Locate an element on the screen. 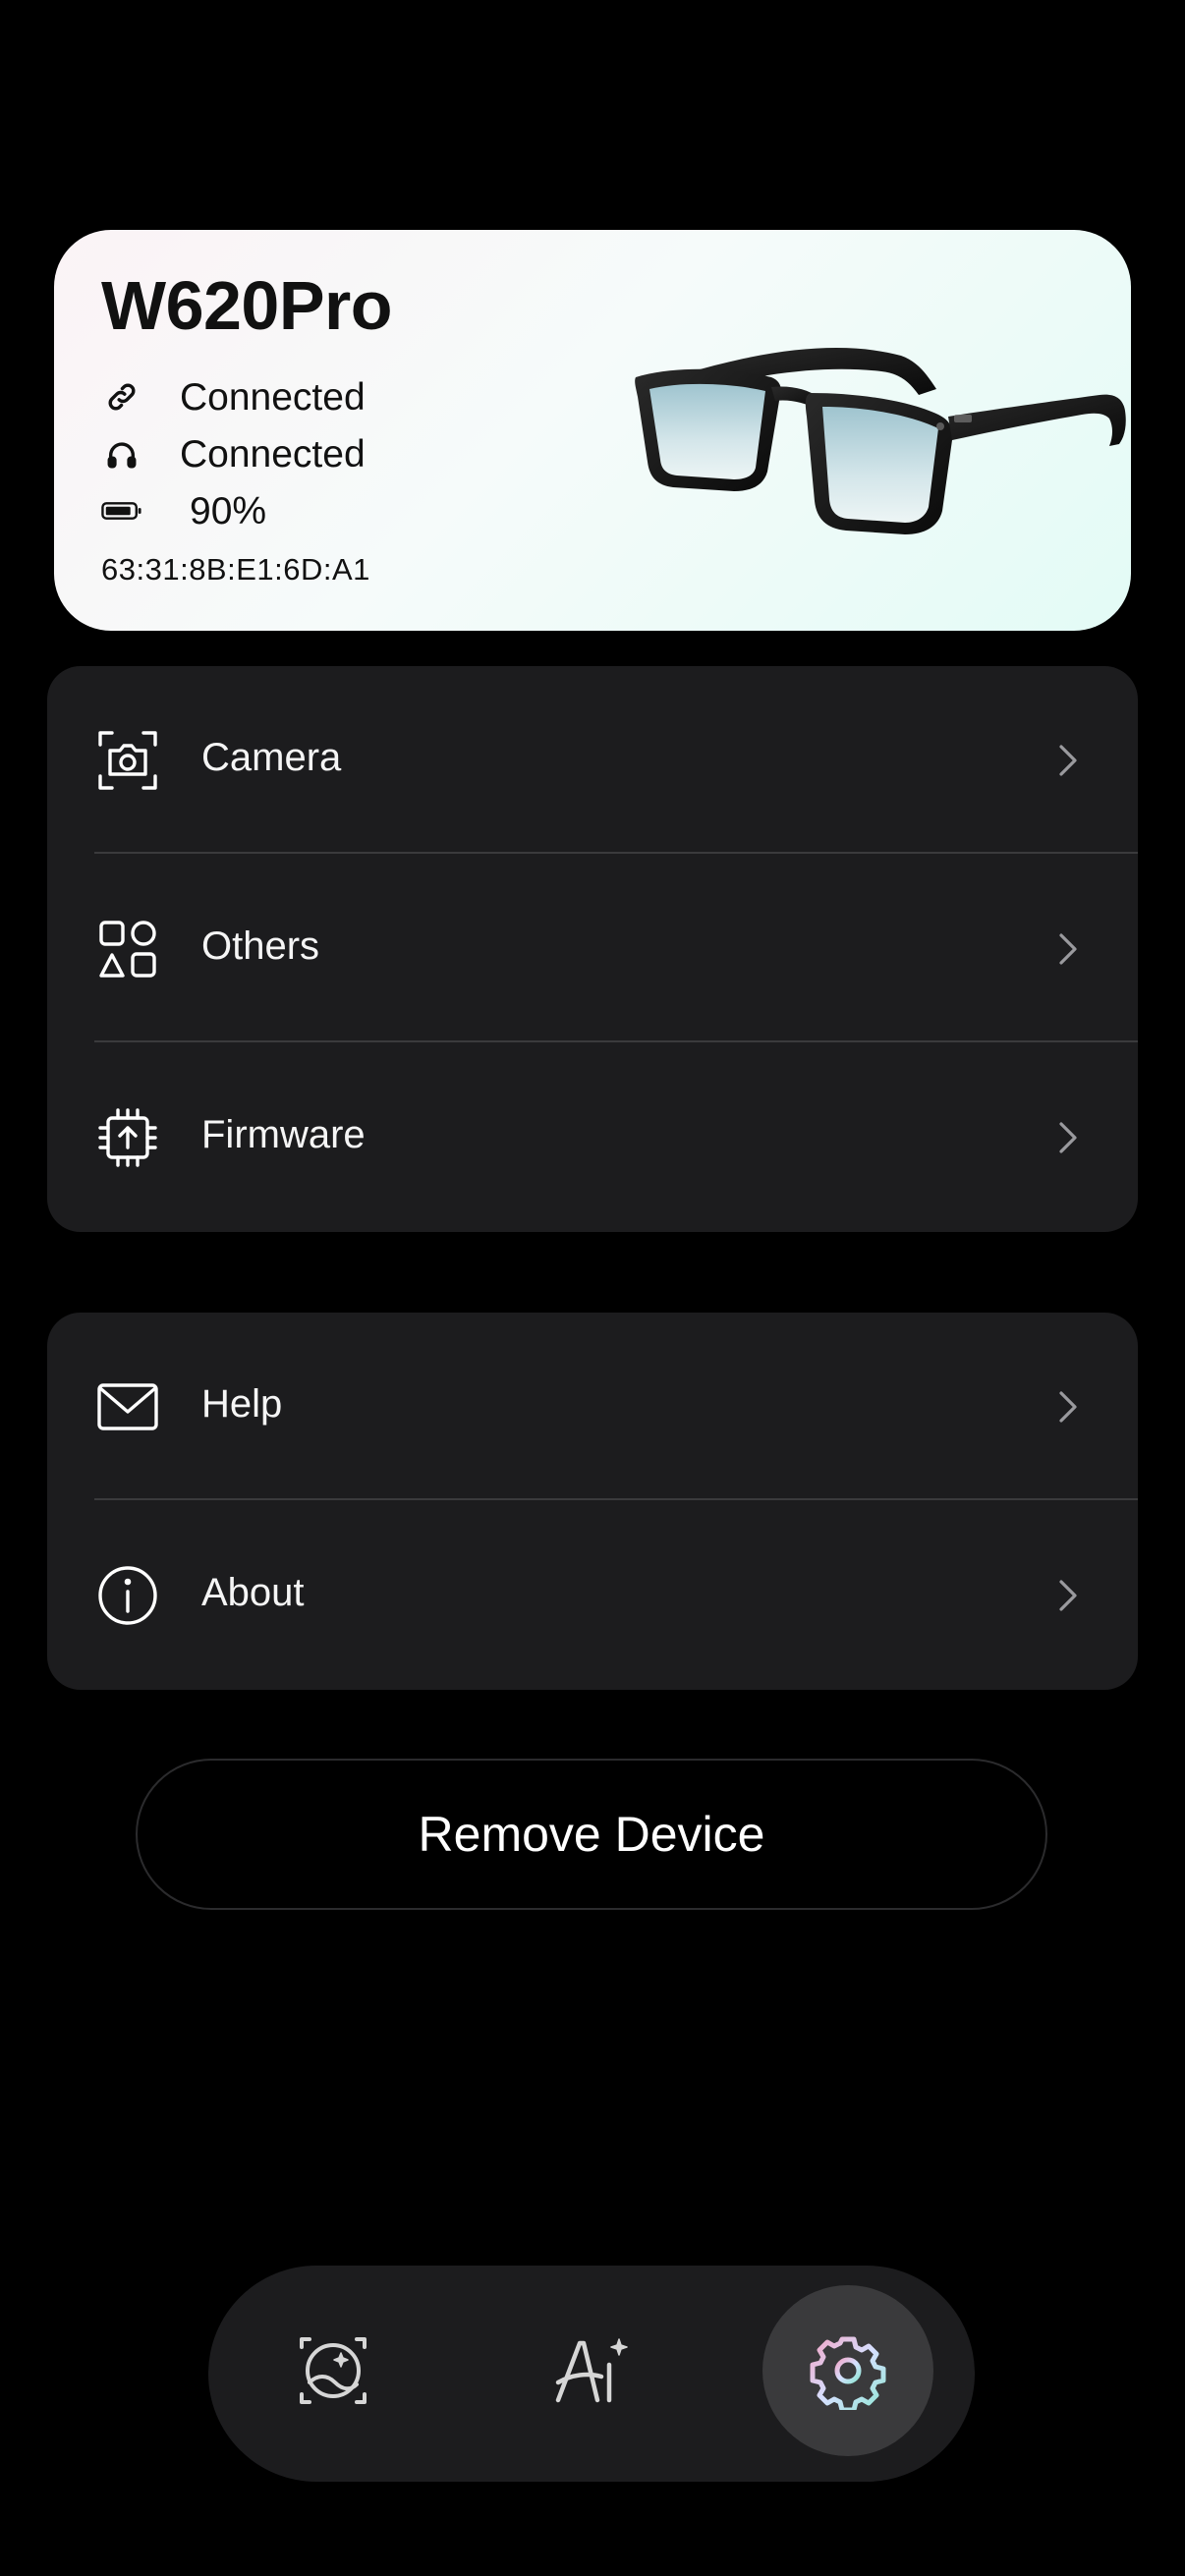  firmware-chip-icon is located at coordinates (128, 1137).